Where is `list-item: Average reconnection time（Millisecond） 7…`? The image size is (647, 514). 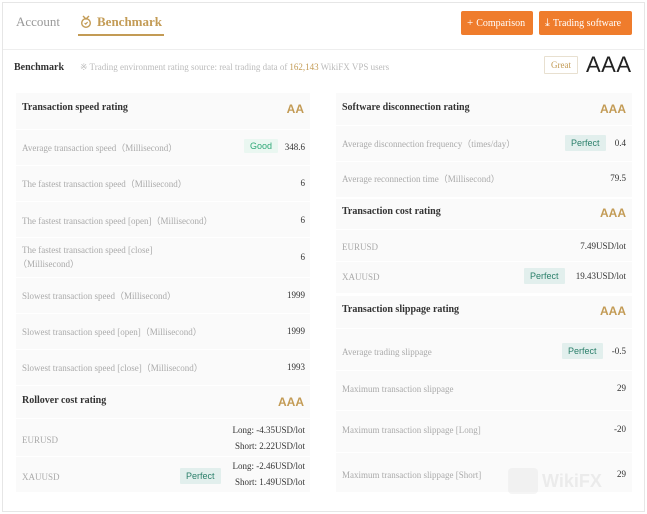 list-item: Average reconnection time（Millisecond） 7… is located at coordinates (484, 179).